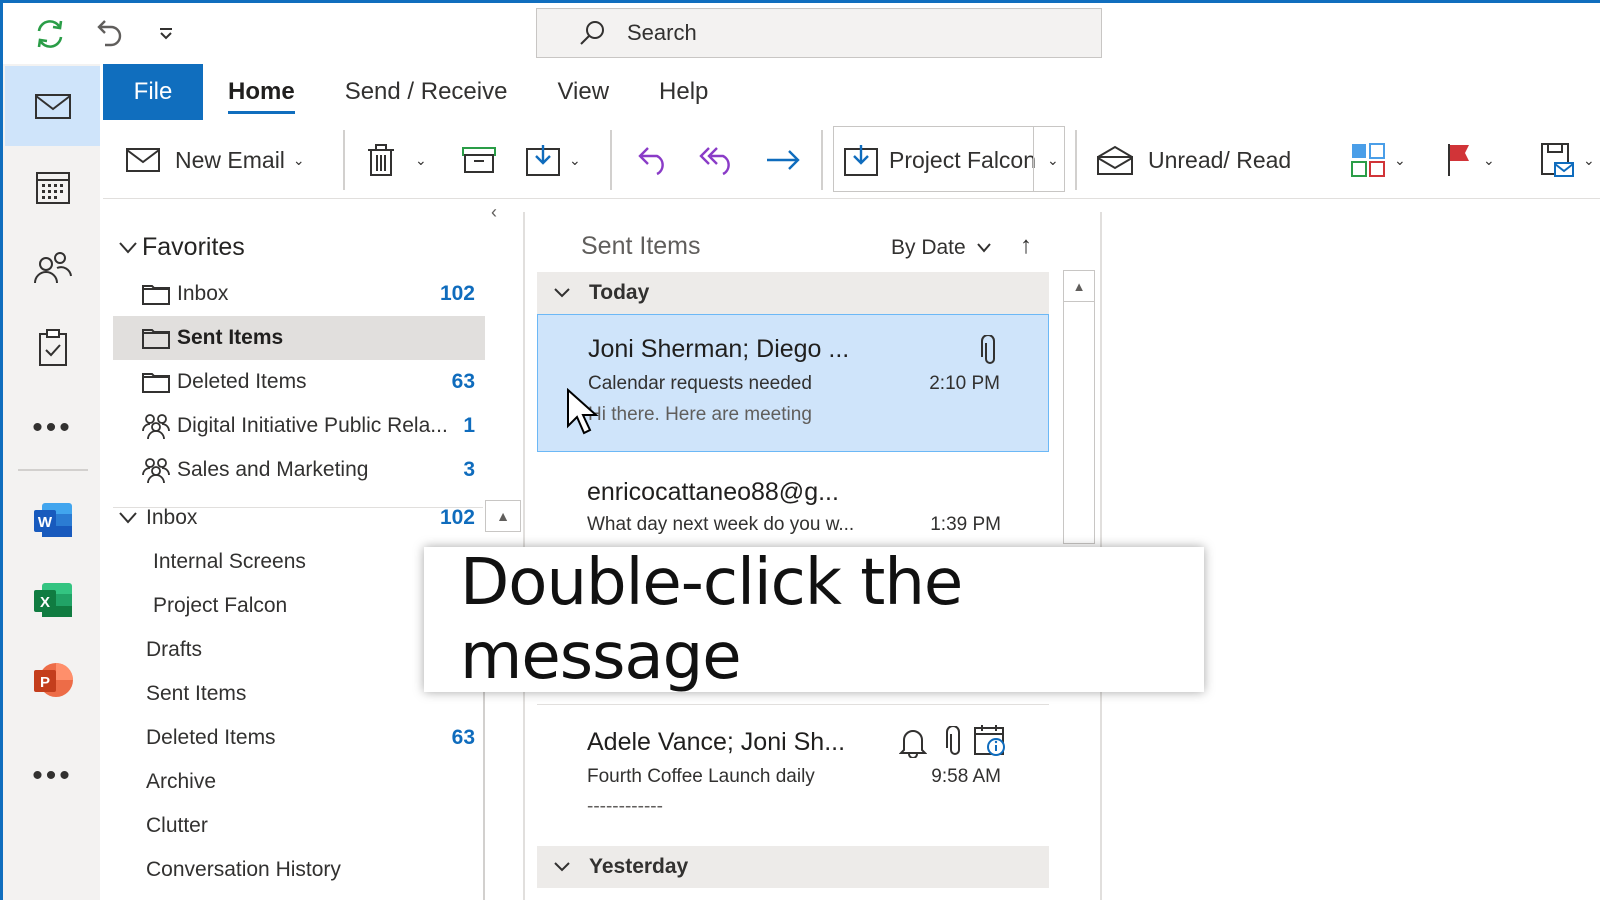 The height and width of the screenshot is (900, 1600). I want to click on message-time: 9:58 AM, so click(966, 776).